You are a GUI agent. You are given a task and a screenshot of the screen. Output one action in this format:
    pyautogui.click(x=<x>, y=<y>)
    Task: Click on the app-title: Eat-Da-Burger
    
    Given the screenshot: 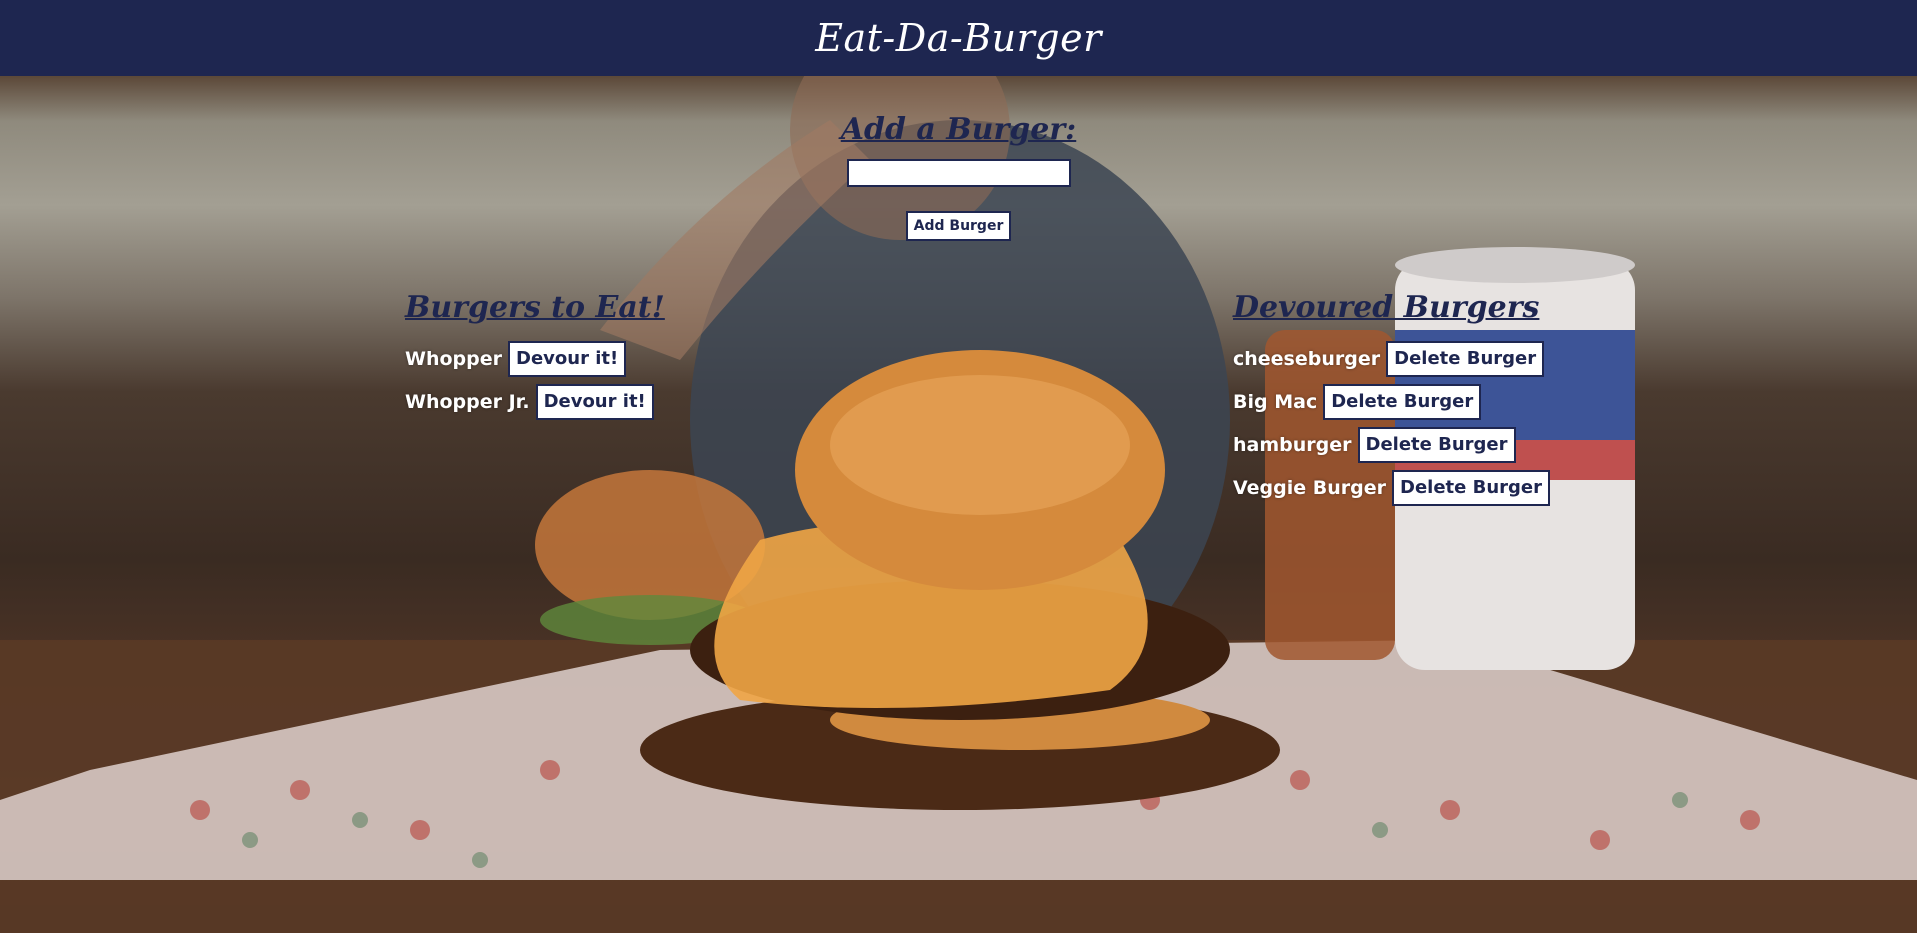 What is the action you would take?
    pyautogui.click(x=958, y=38)
    